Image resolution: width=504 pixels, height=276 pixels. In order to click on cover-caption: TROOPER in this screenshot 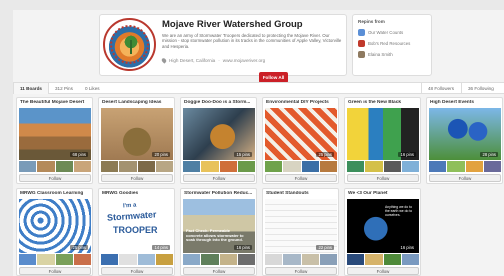, I will do `click(135, 230)`.